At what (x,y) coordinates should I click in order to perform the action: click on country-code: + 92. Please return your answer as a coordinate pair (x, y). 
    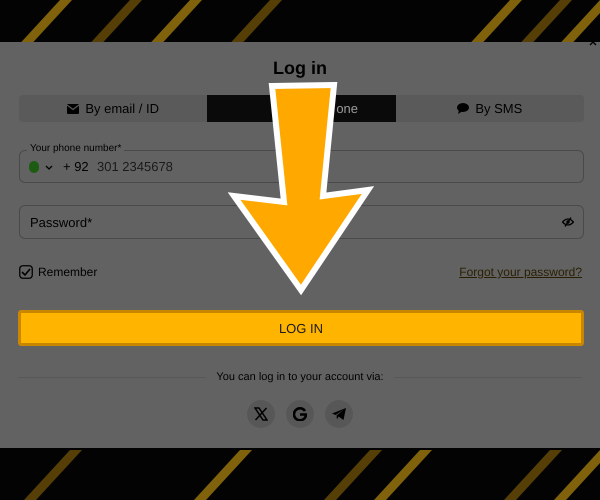
    Looking at the image, I should click on (76, 167).